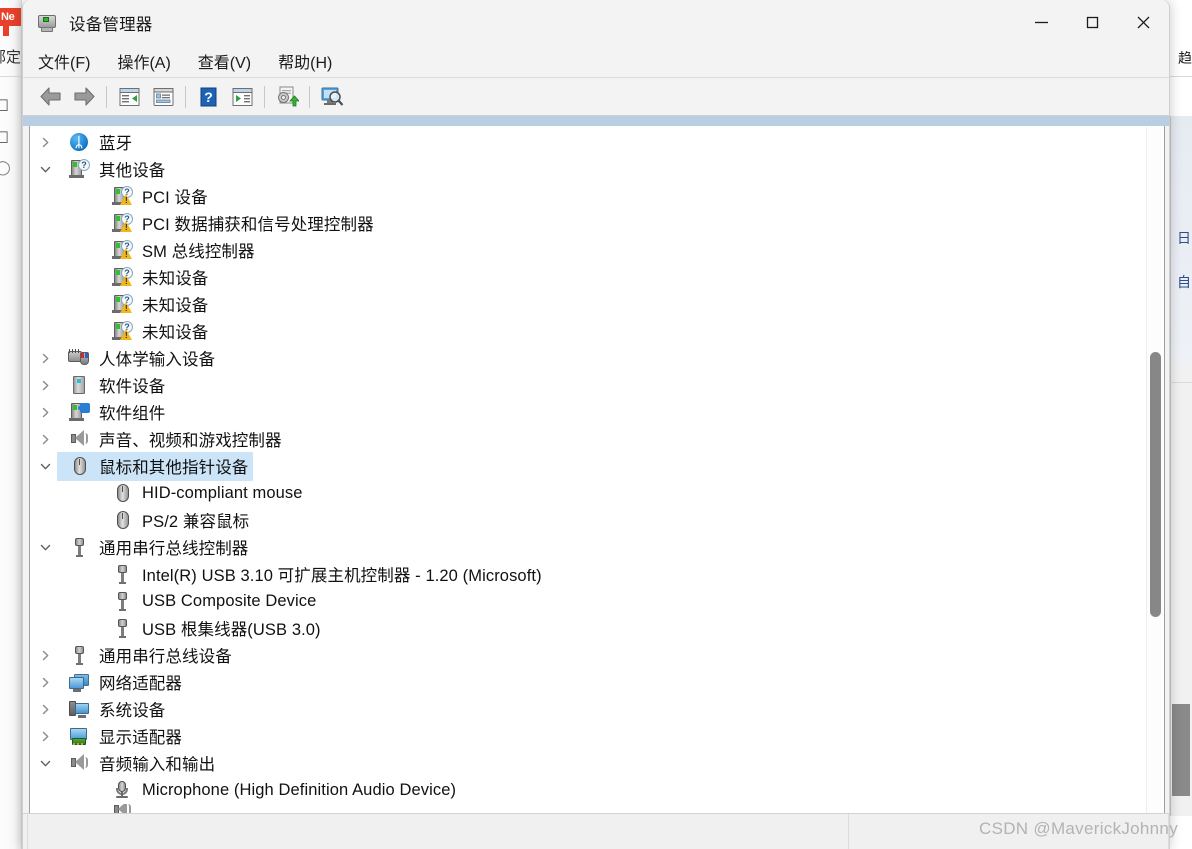 Image resolution: width=1192 pixels, height=849 pixels. I want to click on tree-item-content: HID-compliant mouse, so click(204, 494).